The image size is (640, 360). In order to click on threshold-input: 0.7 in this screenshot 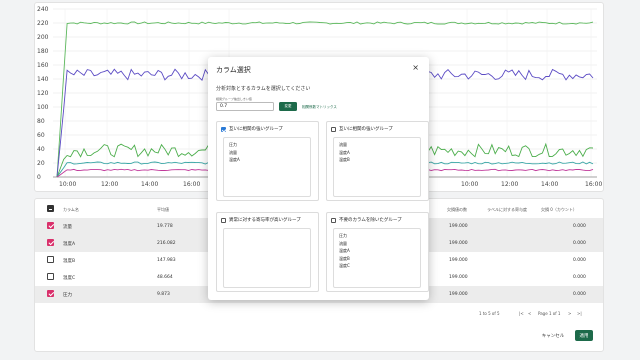, I will do `click(245, 106)`.